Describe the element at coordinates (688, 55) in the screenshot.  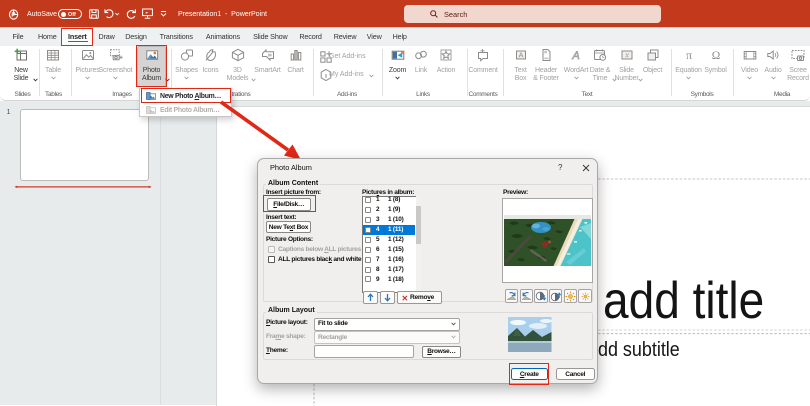
I see `svg-text: π` at that location.